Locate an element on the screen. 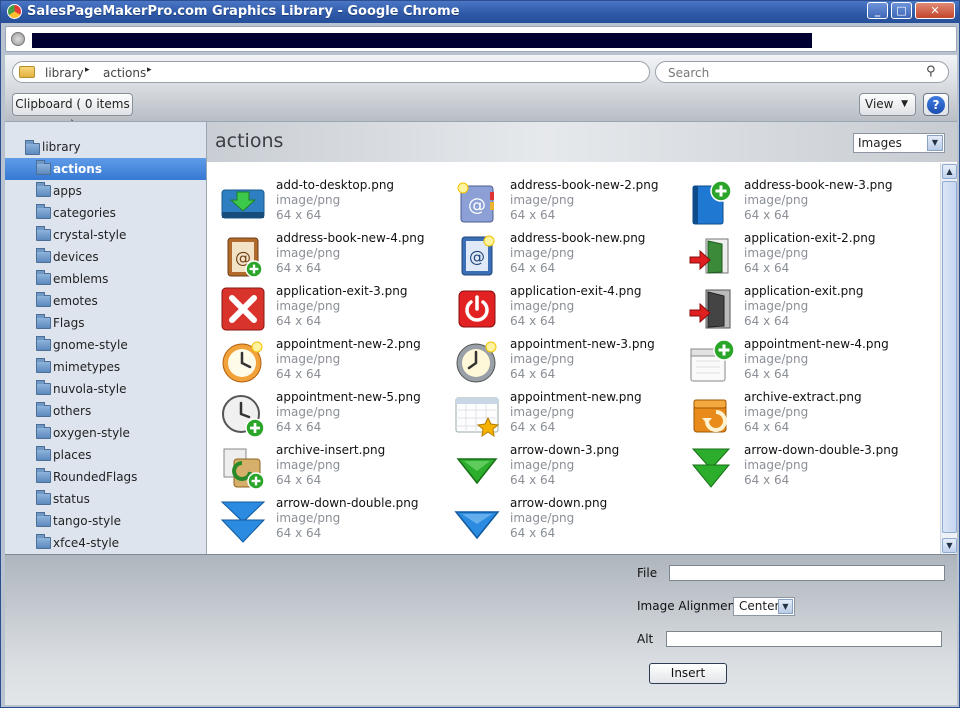  close-window-button: ✕ is located at coordinates (935, 10).